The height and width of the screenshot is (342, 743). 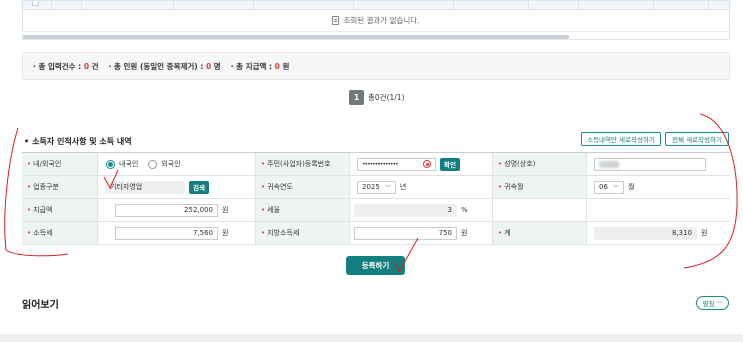 What do you see at coordinates (77, 141) in the screenshot?
I see `section-title: 소득자 인적사항 및 소득 내역` at bounding box center [77, 141].